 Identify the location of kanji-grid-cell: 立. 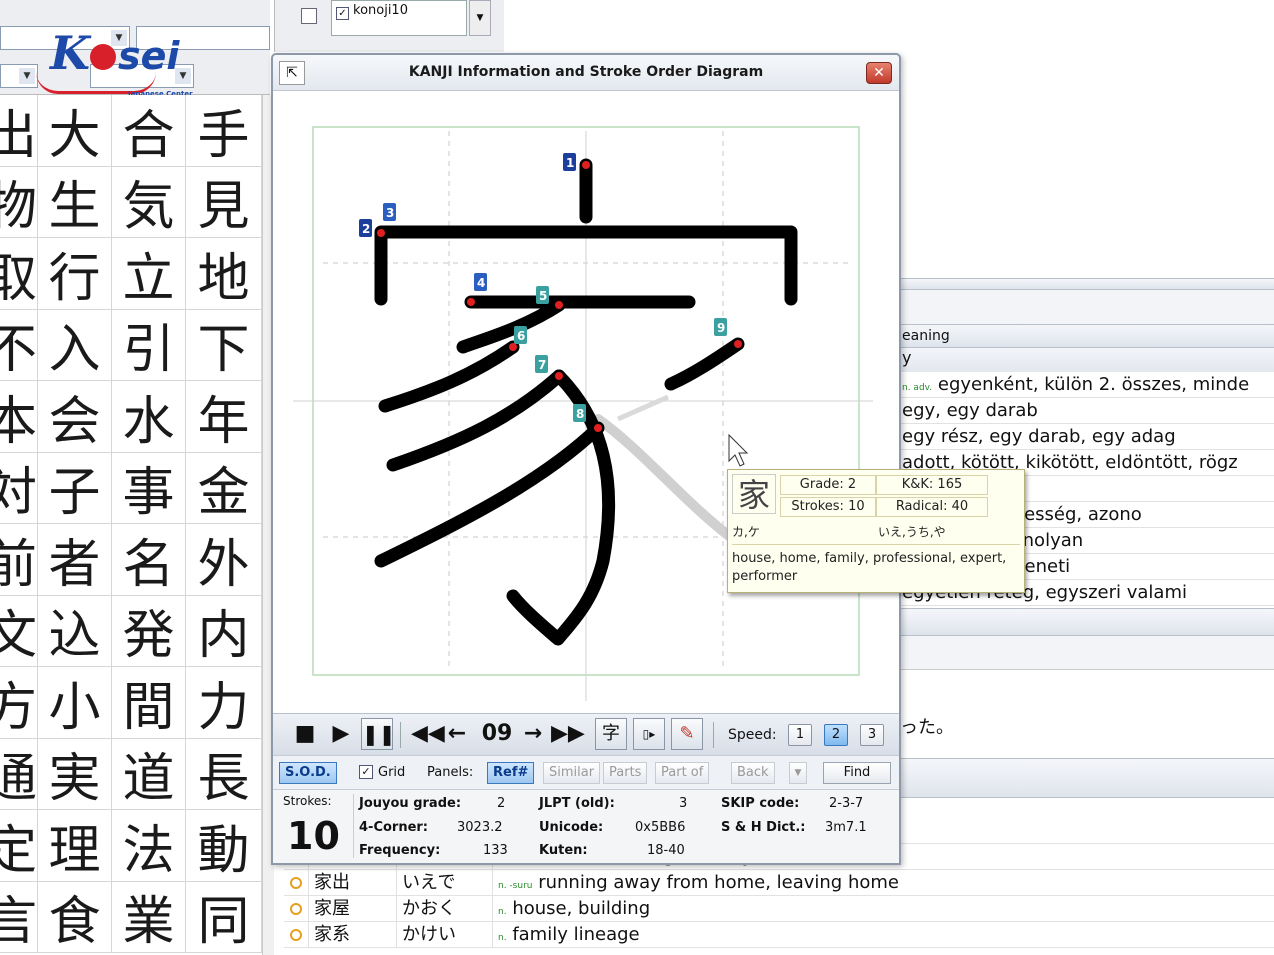
(149, 274).